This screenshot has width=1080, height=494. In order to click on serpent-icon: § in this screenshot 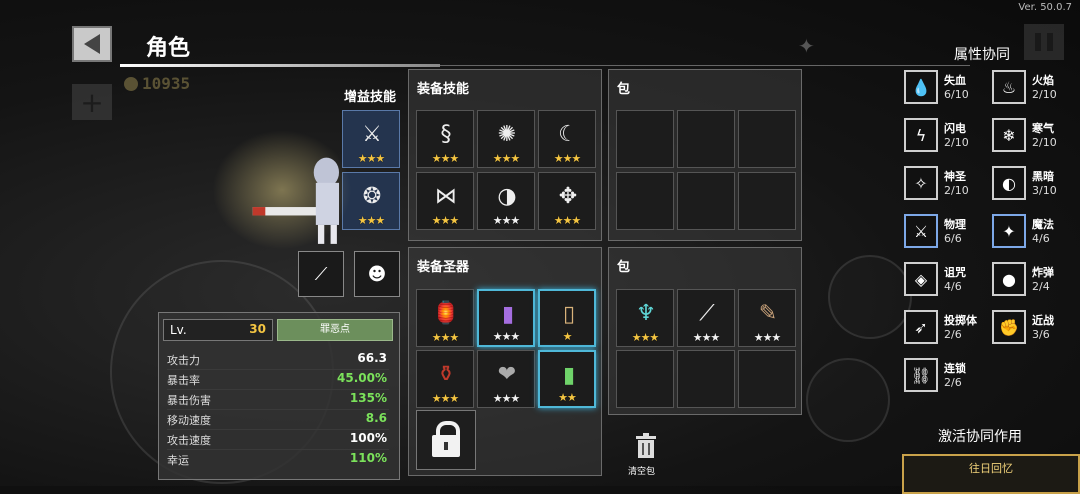, I will do `click(446, 134)`.